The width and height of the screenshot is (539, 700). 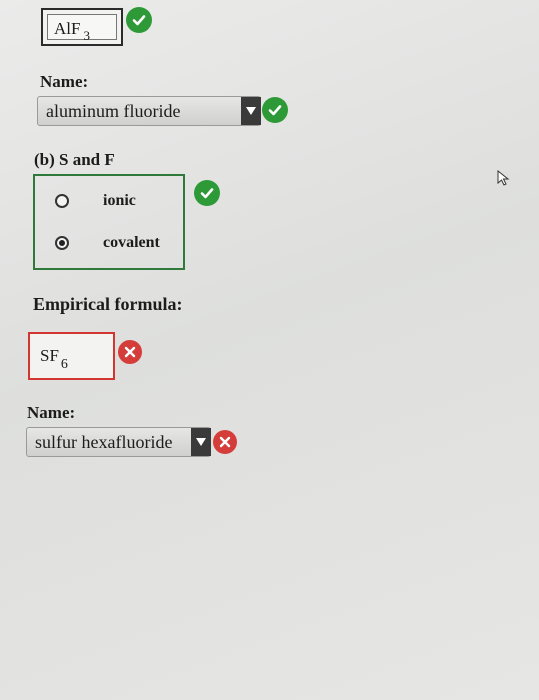 What do you see at coordinates (71, 356) in the screenshot?
I see `formula-input-sf6: SF 6` at bounding box center [71, 356].